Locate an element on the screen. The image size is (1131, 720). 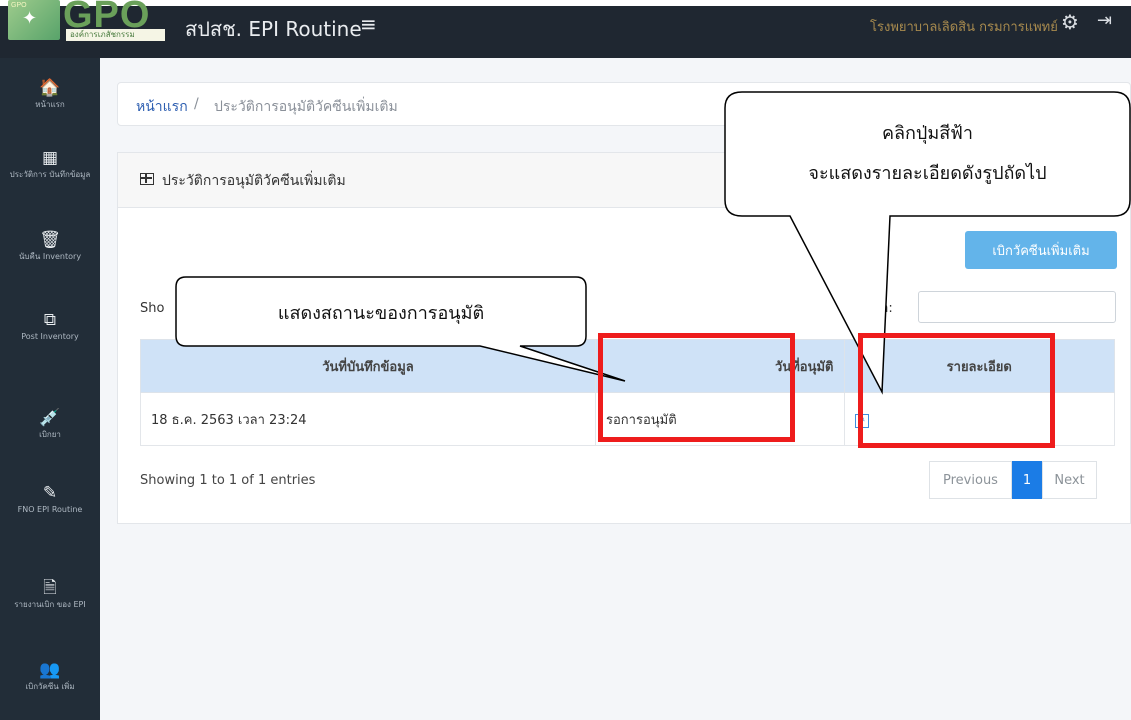
sidebar-item-post-inventory: ⧉ Post Inventory is located at coordinates (50, 326).